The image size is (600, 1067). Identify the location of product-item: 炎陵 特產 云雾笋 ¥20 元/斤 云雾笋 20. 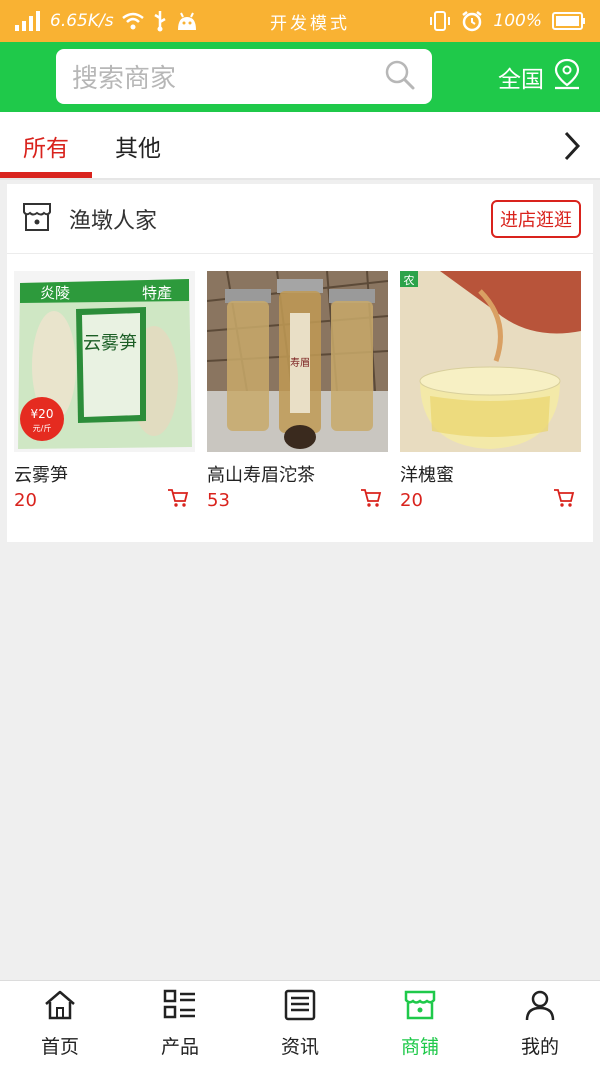
(104, 391).